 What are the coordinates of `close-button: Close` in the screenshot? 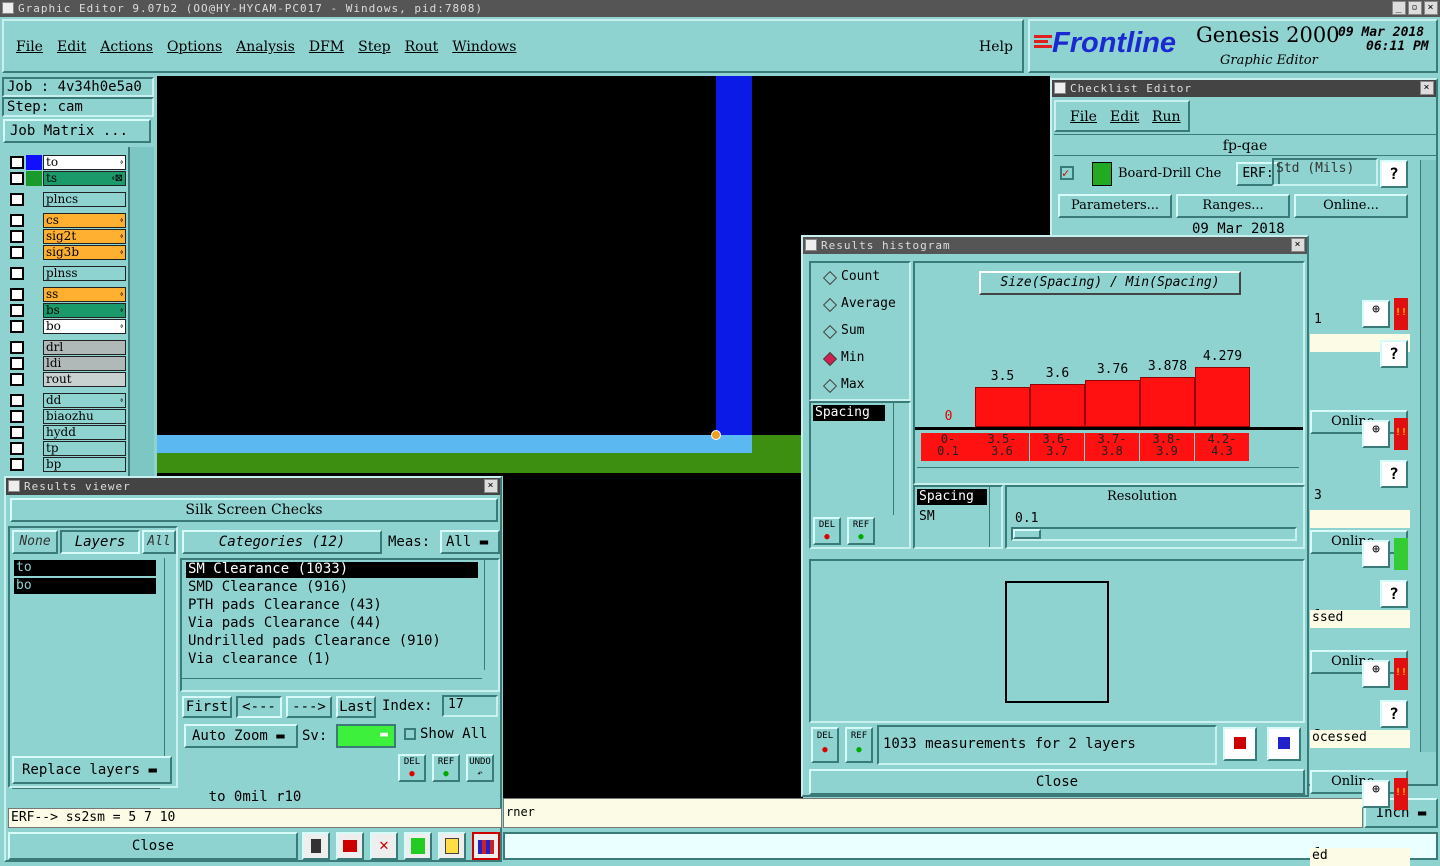 It's located at (153, 846).